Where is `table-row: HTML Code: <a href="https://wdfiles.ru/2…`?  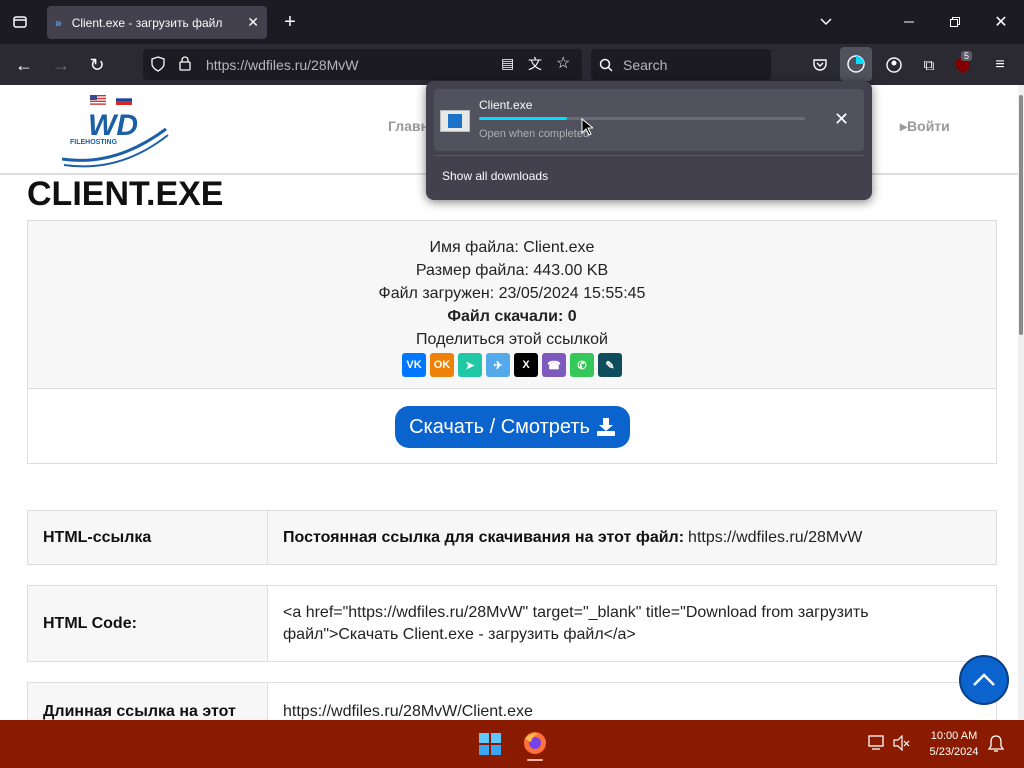 table-row: HTML Code: <a href="https://wdfiles.ru/2… is located at coordinates (512, 623).